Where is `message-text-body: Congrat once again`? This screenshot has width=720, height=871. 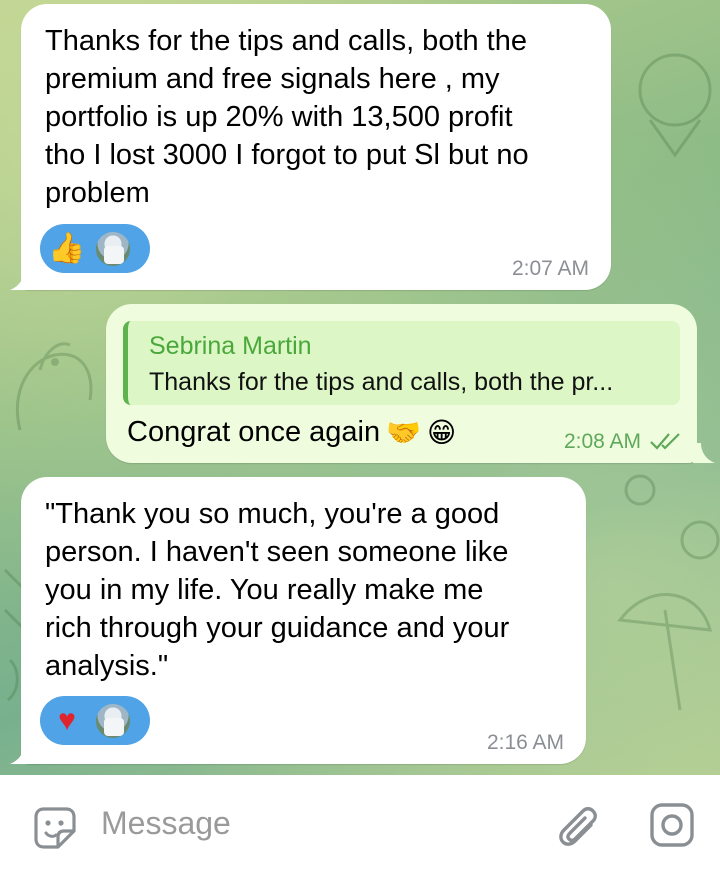
message-text-body: Congrat once again is located at coordinates (254, 432).